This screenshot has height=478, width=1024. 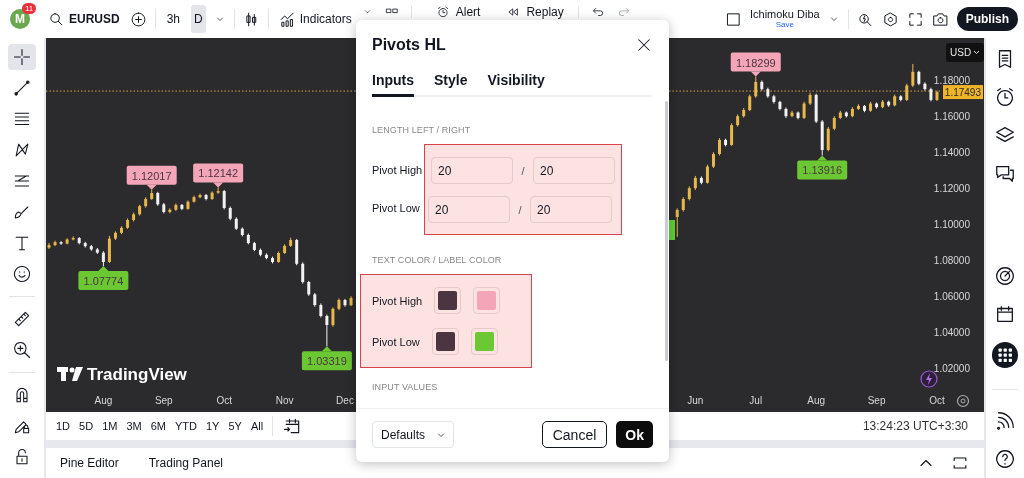 What do you see at coordinates (784, 24) in the screenshot?
I see `save-link: Save` at bounding box center [784, 24].